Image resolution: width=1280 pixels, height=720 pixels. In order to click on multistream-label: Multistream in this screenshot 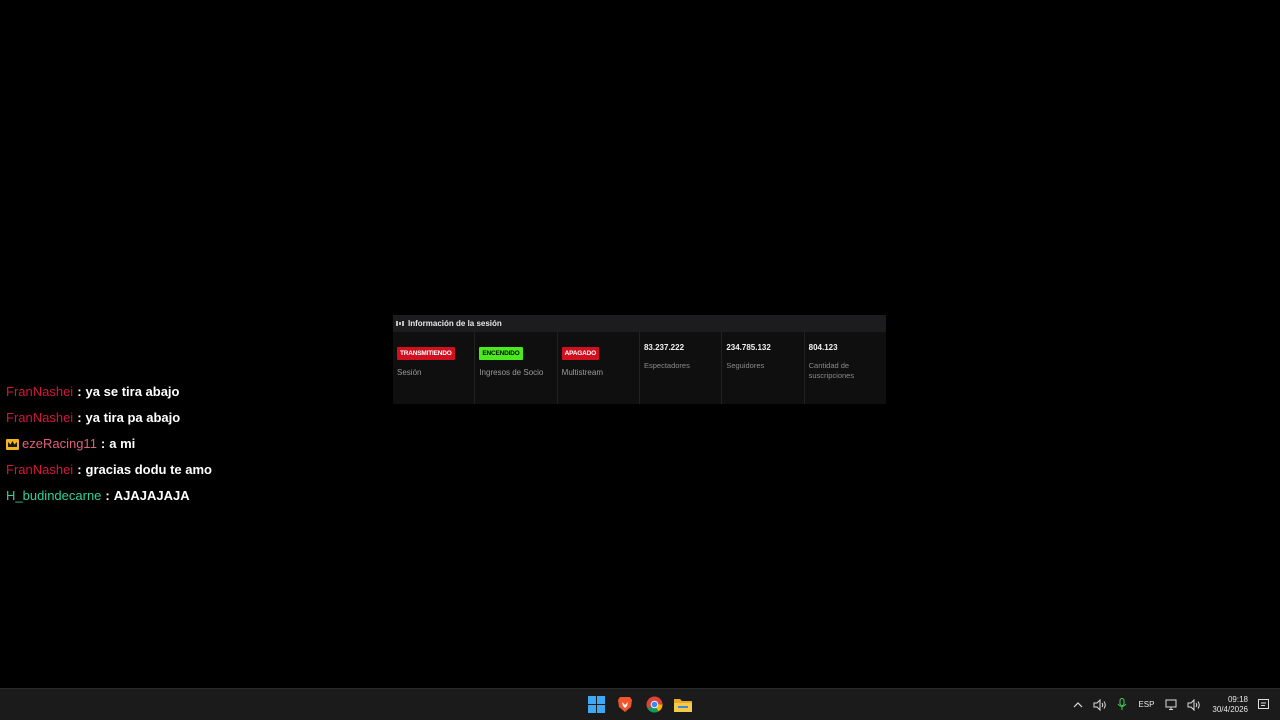, I will do `click(582, 372)`.